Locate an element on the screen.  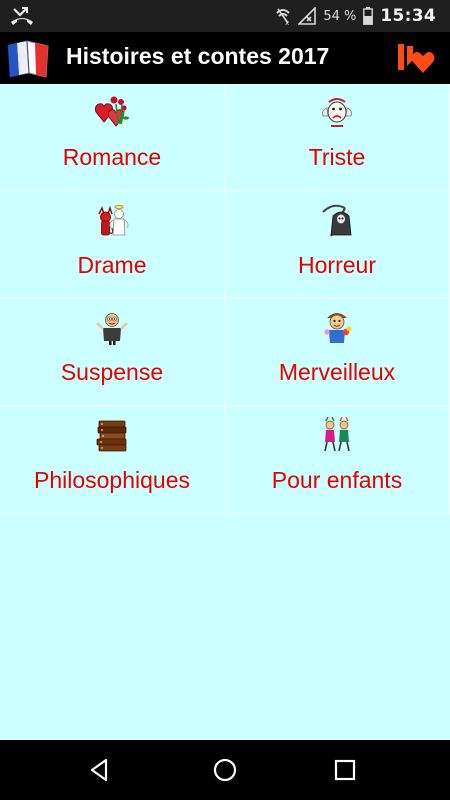
signal-no-sim-icon is located at coordinates (307, 16).